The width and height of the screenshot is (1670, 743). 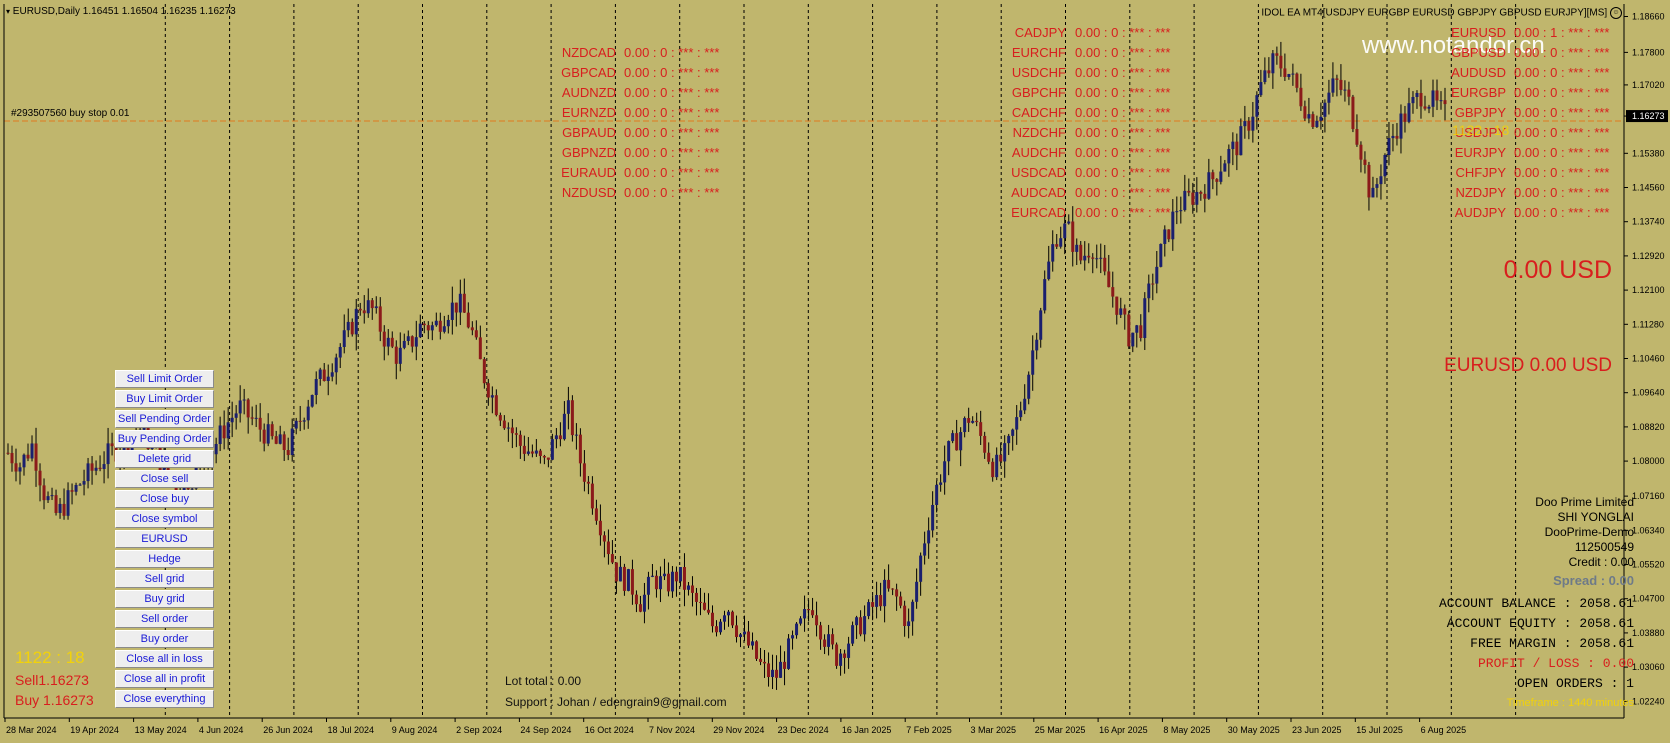 What do you see at coordinates (589, 132) in the screenshot?
I see `pair-symbol: GBPAUD` at bounding box center [589, 132].